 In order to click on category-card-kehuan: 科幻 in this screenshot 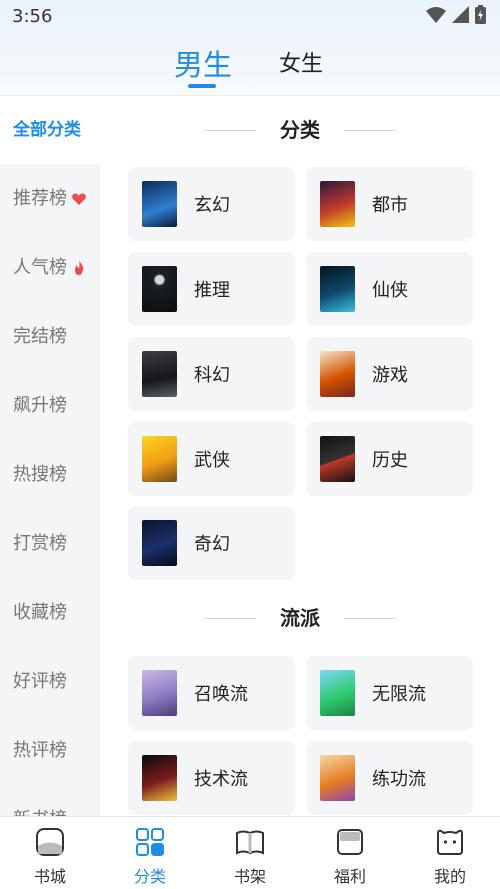, I will do `click(211, 374)`.